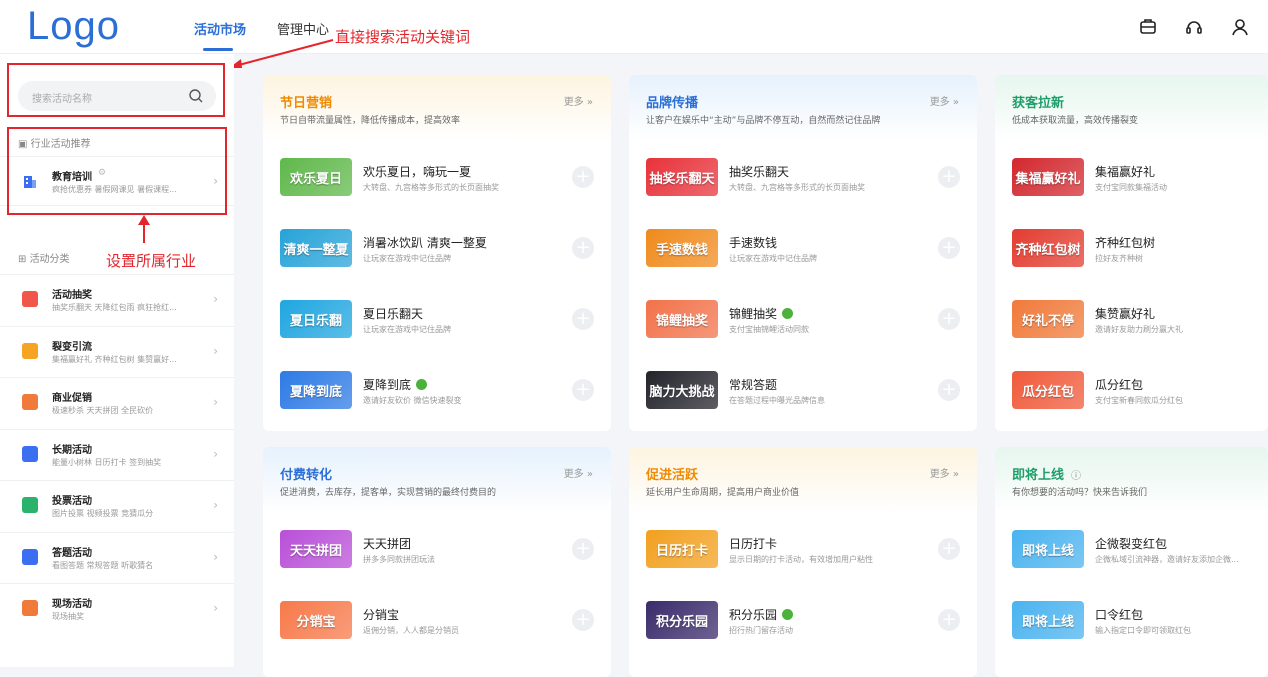 The image size is (1268, 677). Describe the element at coordinates (117, 453) in the screenshot. I see `sidebar-category-item: 长期活动 能量小树林 日历打卡 签到抽奖 ›` at that location.